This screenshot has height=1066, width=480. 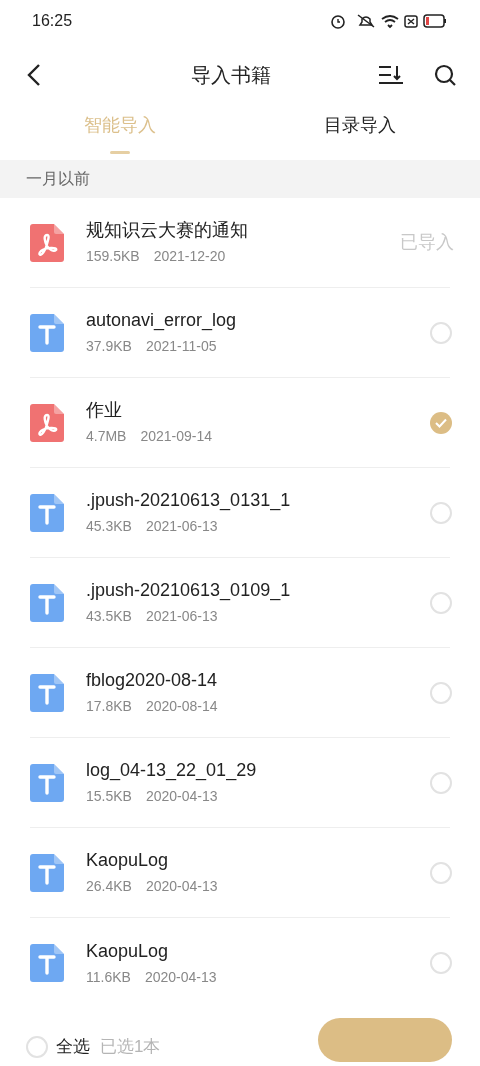 What do you see at coordinates (104, 410) in the screenshot?
I see `file-name: 作业` at bounding box center [104, 410].